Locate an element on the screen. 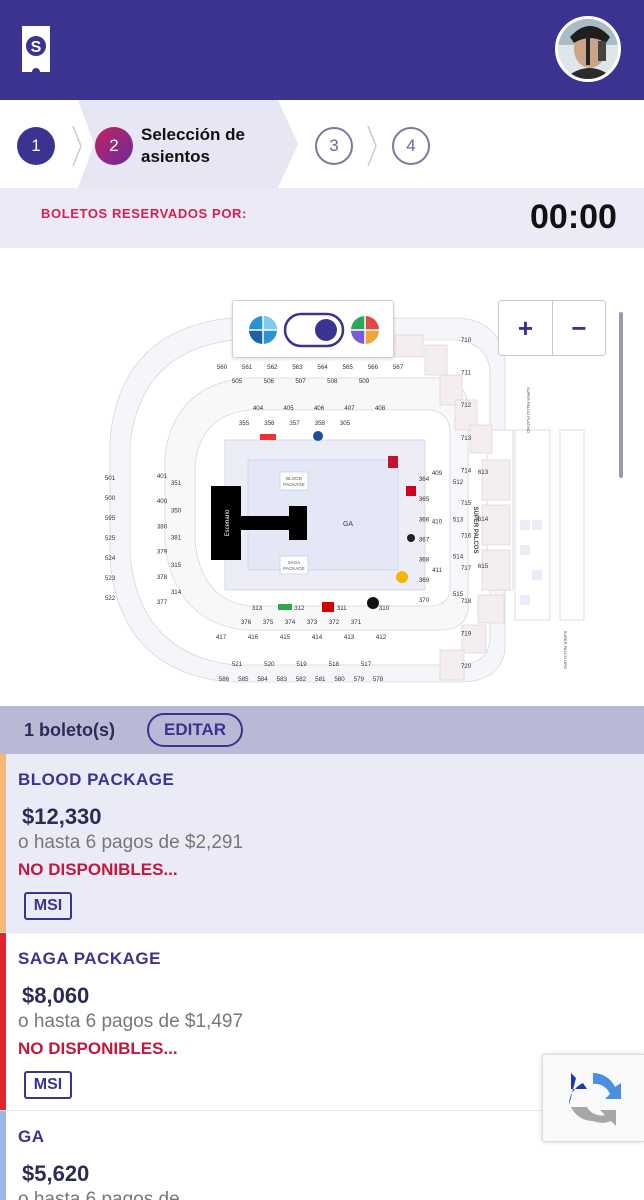  price-view-icon is located at coordinates (263, 330).